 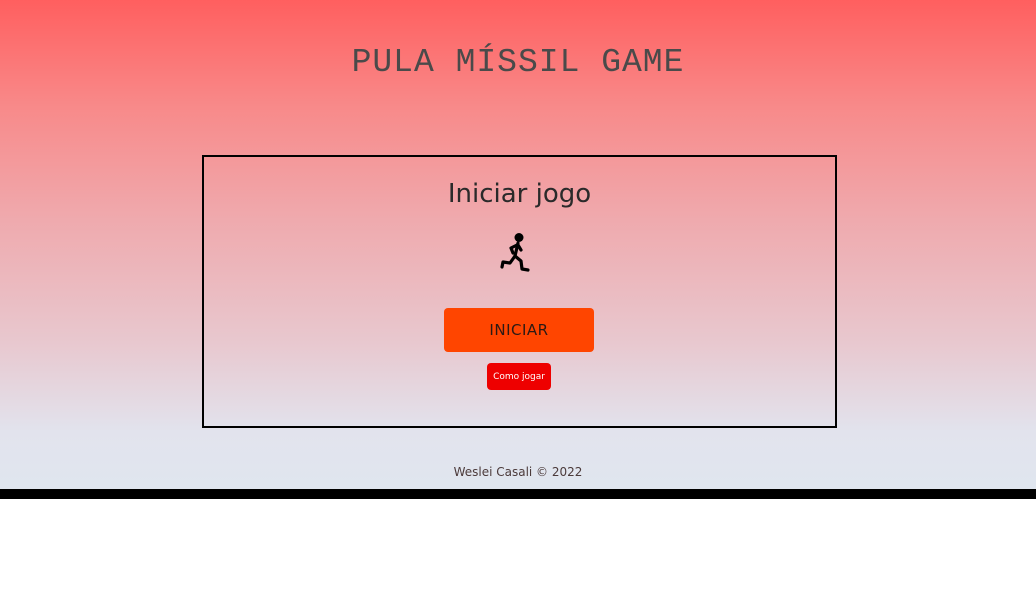 I want to click on footer-credit: Weslei Casali © 2022, so click(x=518, y=472).